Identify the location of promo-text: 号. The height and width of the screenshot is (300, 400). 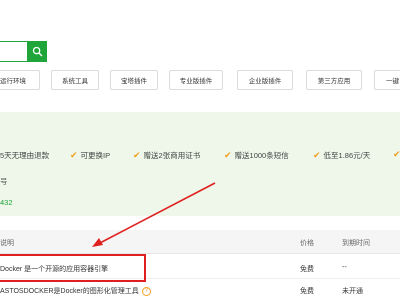
(4, 181).